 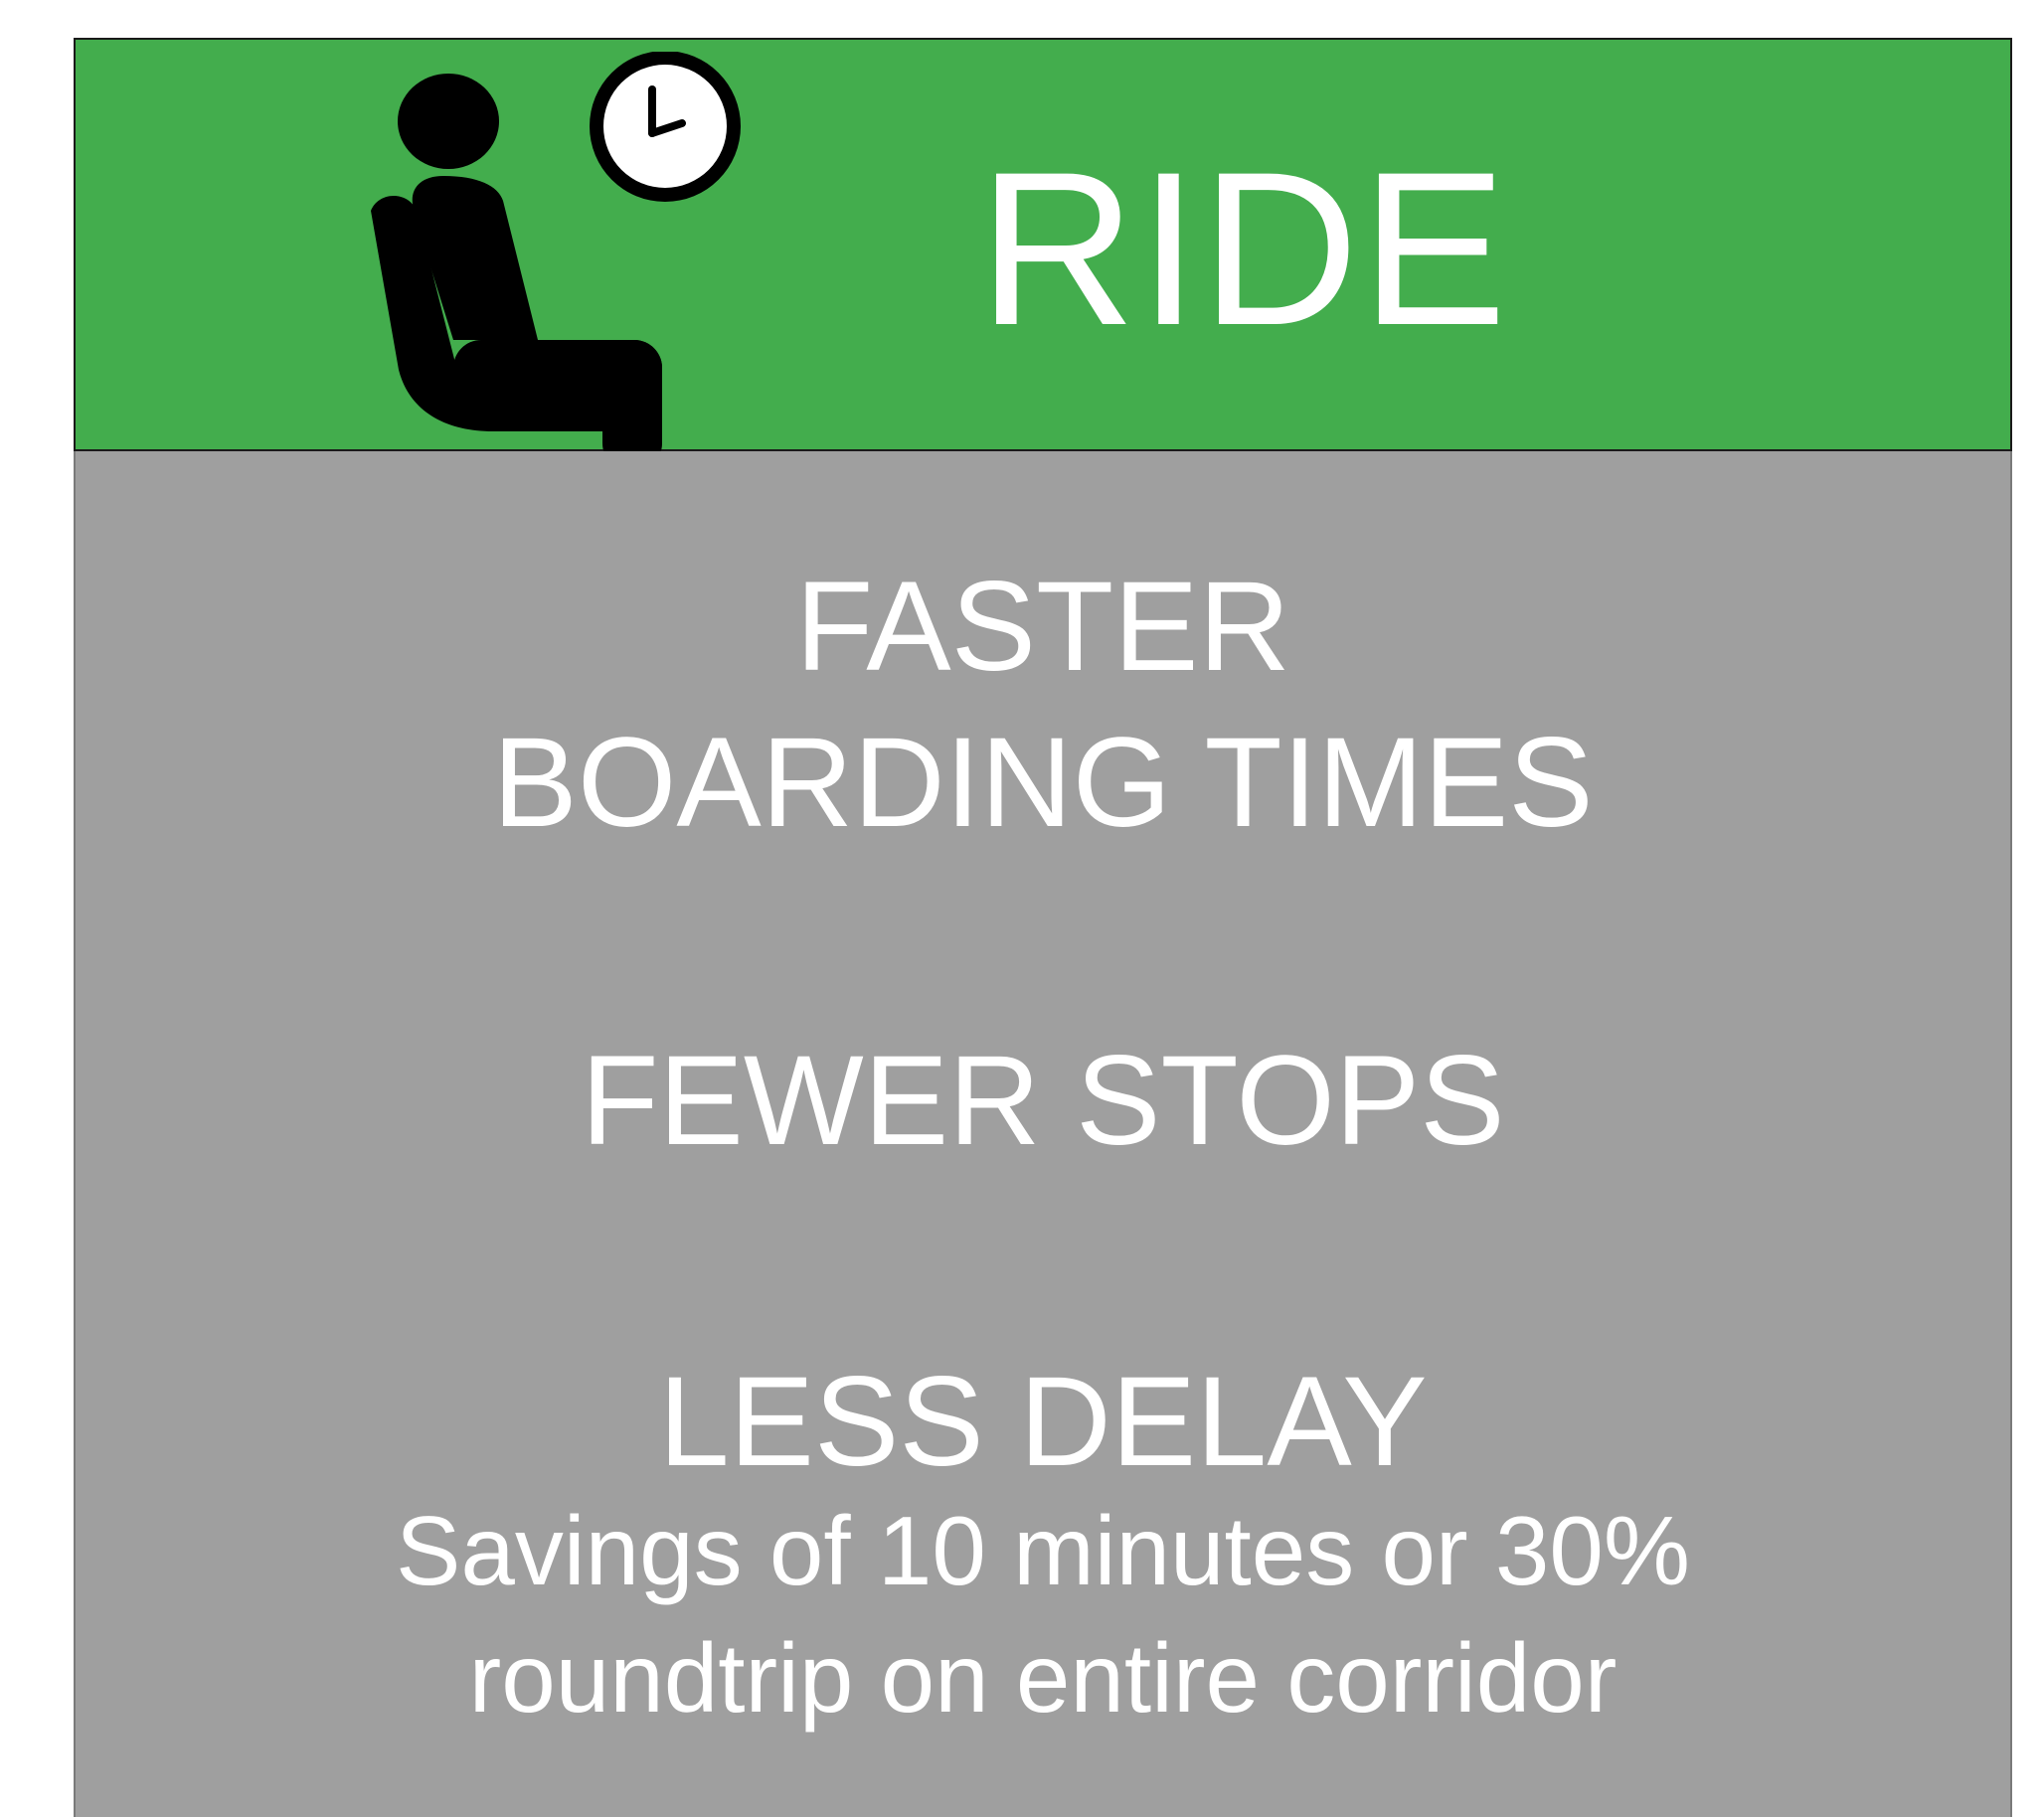 I want to click on savings-line-1: Savings of 10 minutes or 30%, so click(x=1043, y=1550).